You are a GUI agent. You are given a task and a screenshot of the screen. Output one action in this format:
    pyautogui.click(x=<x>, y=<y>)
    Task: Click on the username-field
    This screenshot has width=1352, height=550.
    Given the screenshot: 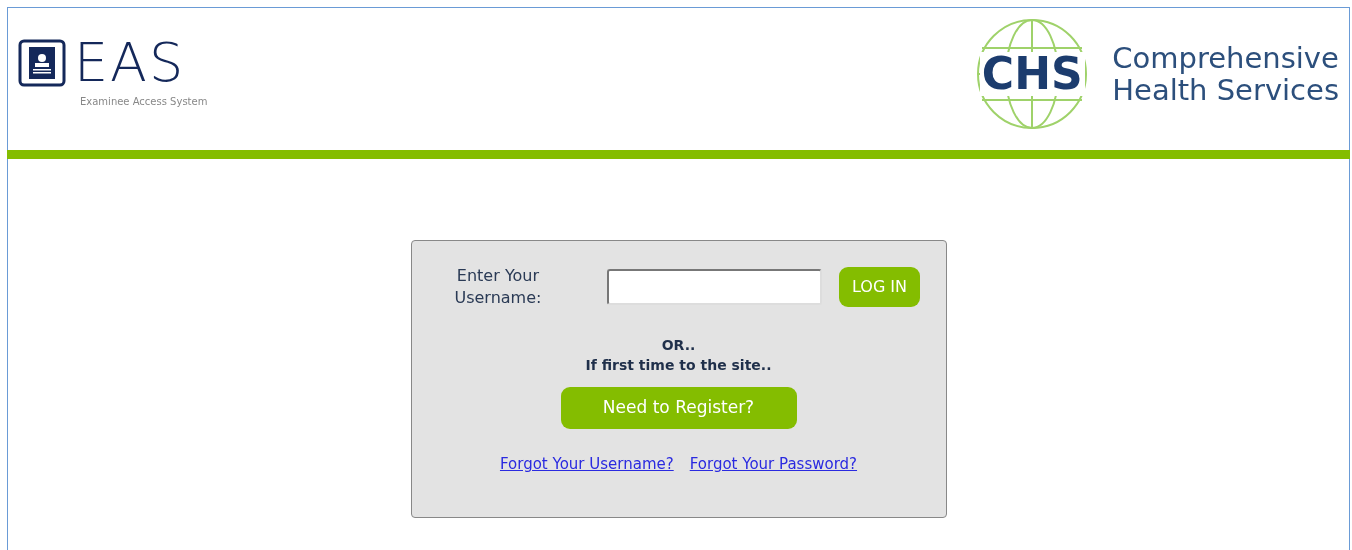 What is the action you would take?
    pyautogui.click(x=714, y=287)
    